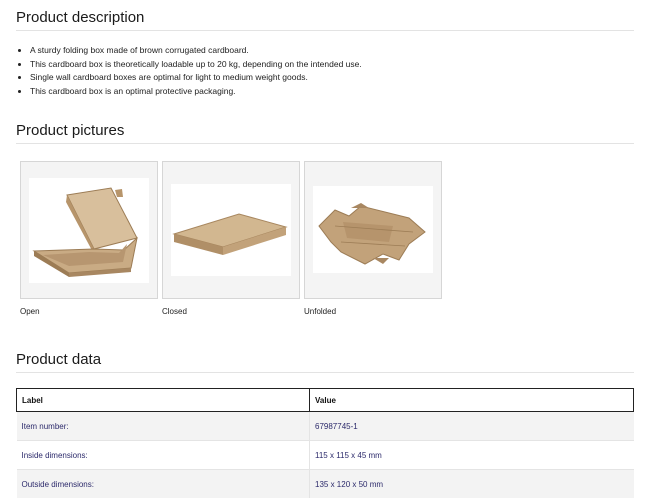 The width and height of the screenshot is (650, 498). What do you see at coordinates (472, 455) in the screenshot?
I see `row-value: 115 x 115 x 45 mm` at bounding box center [472, 455].